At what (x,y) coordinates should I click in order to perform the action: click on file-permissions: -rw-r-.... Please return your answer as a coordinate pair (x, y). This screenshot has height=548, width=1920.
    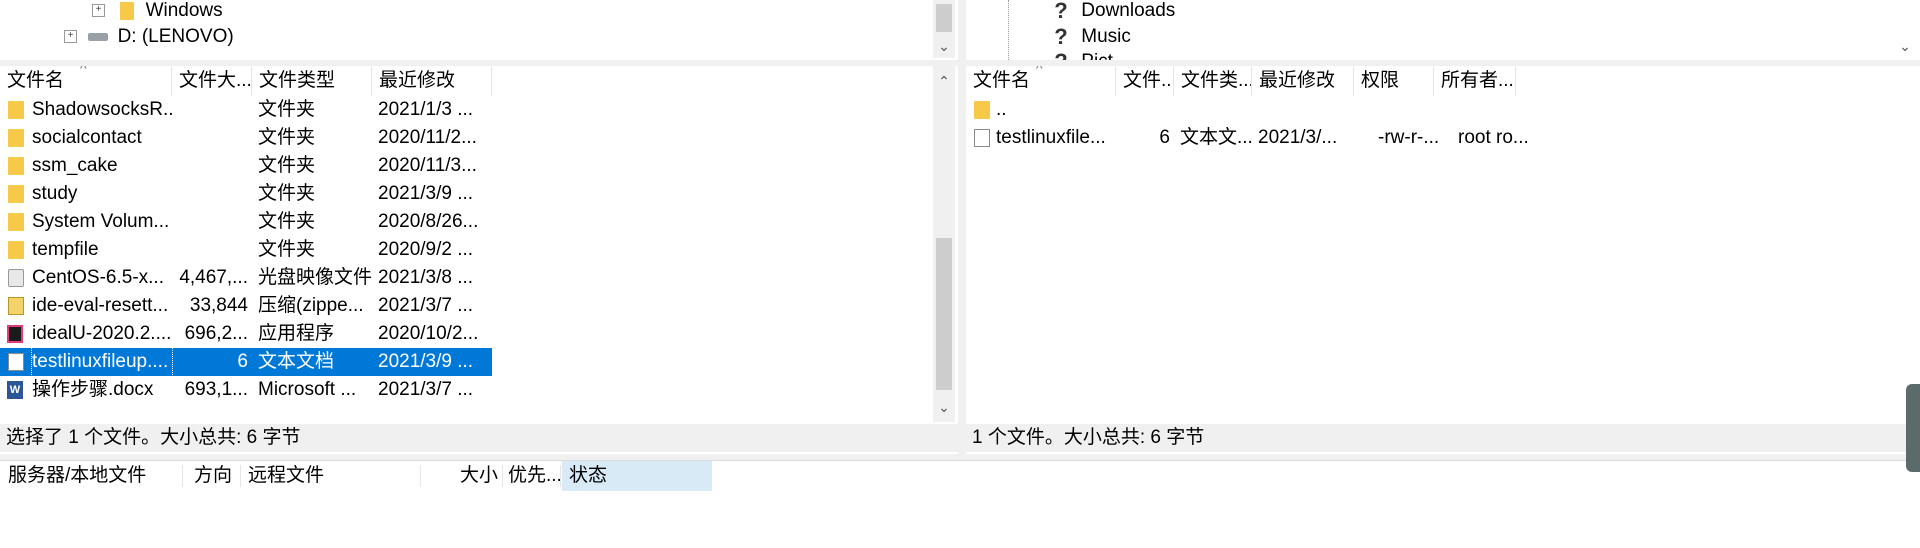
    Looking at the image, I should click on (1409, 137).